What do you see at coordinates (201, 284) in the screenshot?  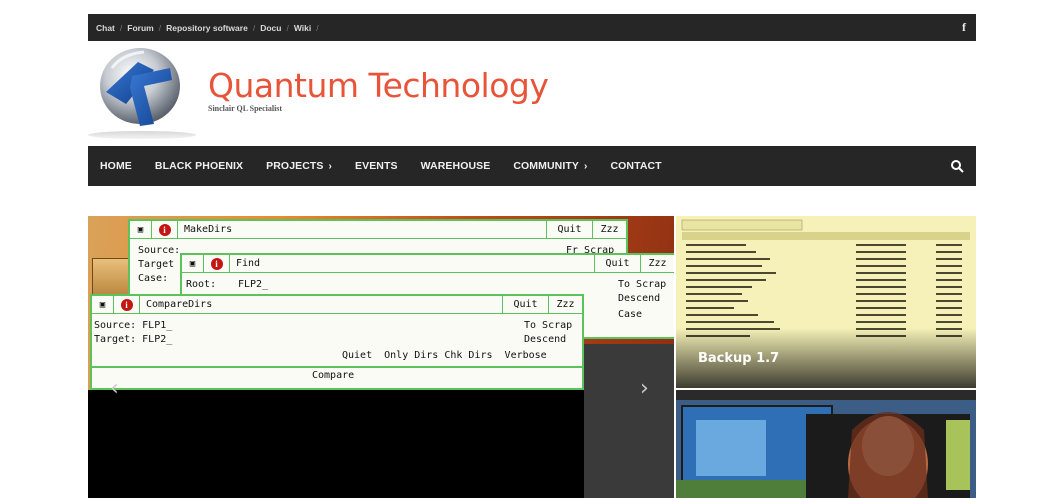 I see `root-label: Root:` at bounding box center [201, 284].